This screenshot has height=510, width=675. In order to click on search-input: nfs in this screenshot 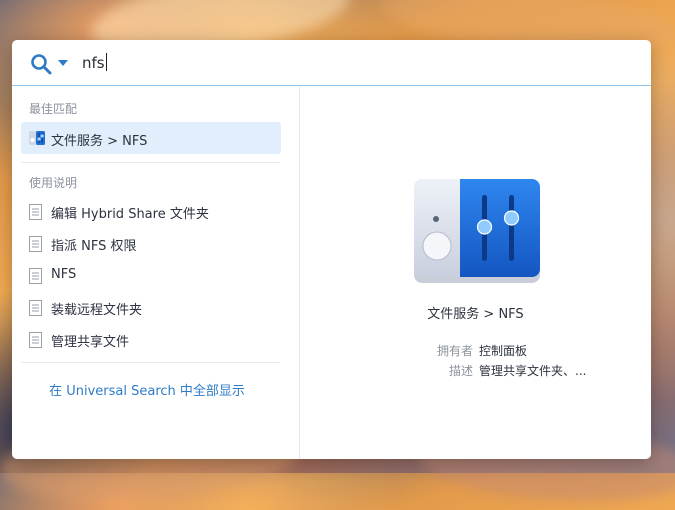, I will do `click(94, 63)`.